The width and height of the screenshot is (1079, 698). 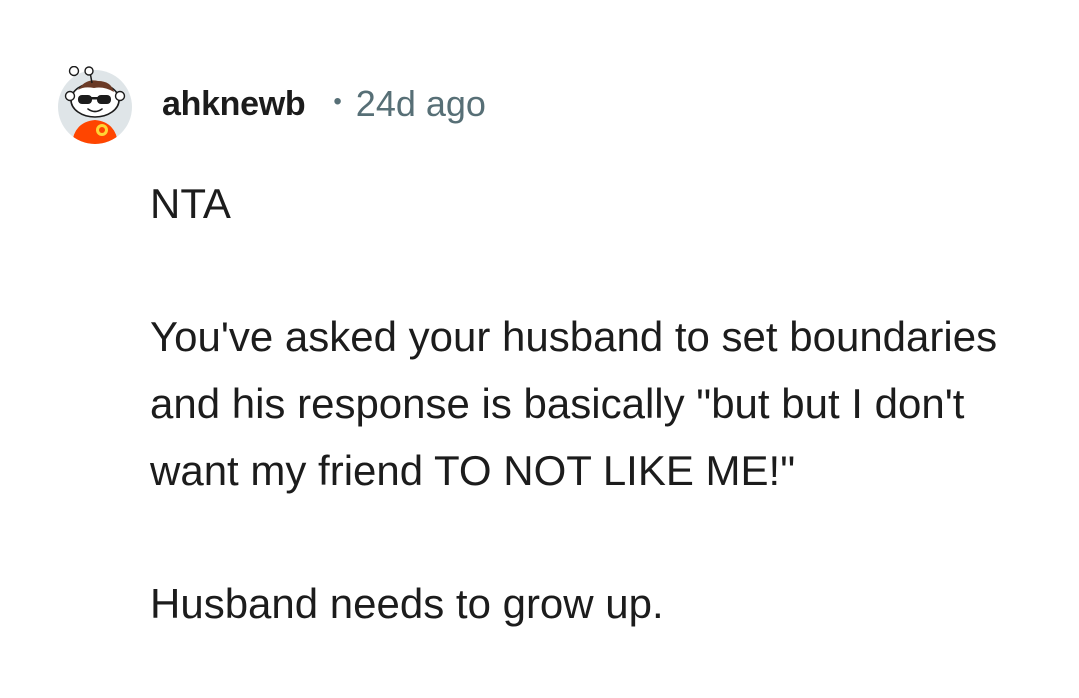 I want to click on avatar, so click(x=95, y=104).